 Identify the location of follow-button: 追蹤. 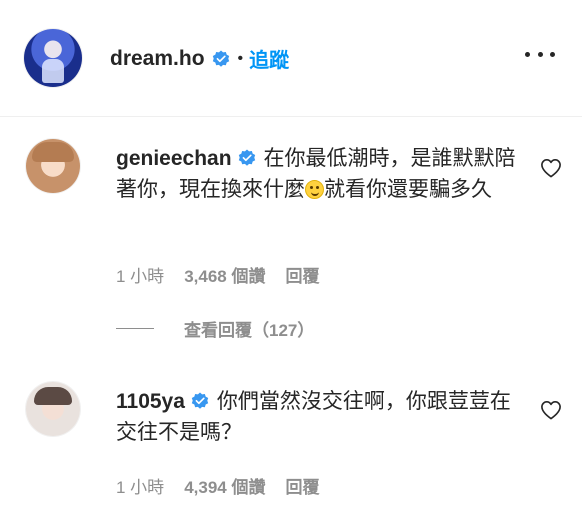
(269, 58).